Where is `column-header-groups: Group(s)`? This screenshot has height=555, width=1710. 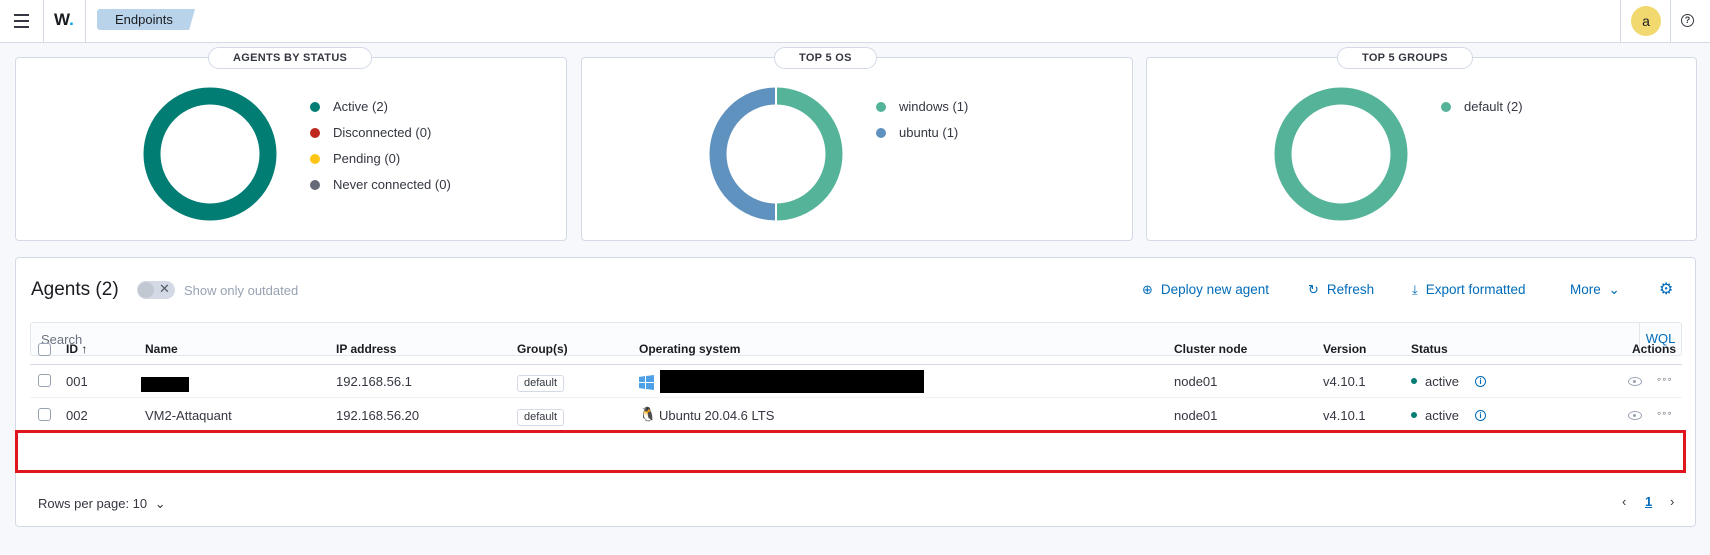
column-header-groups: Group(s) is located at coordinates (542, 349).